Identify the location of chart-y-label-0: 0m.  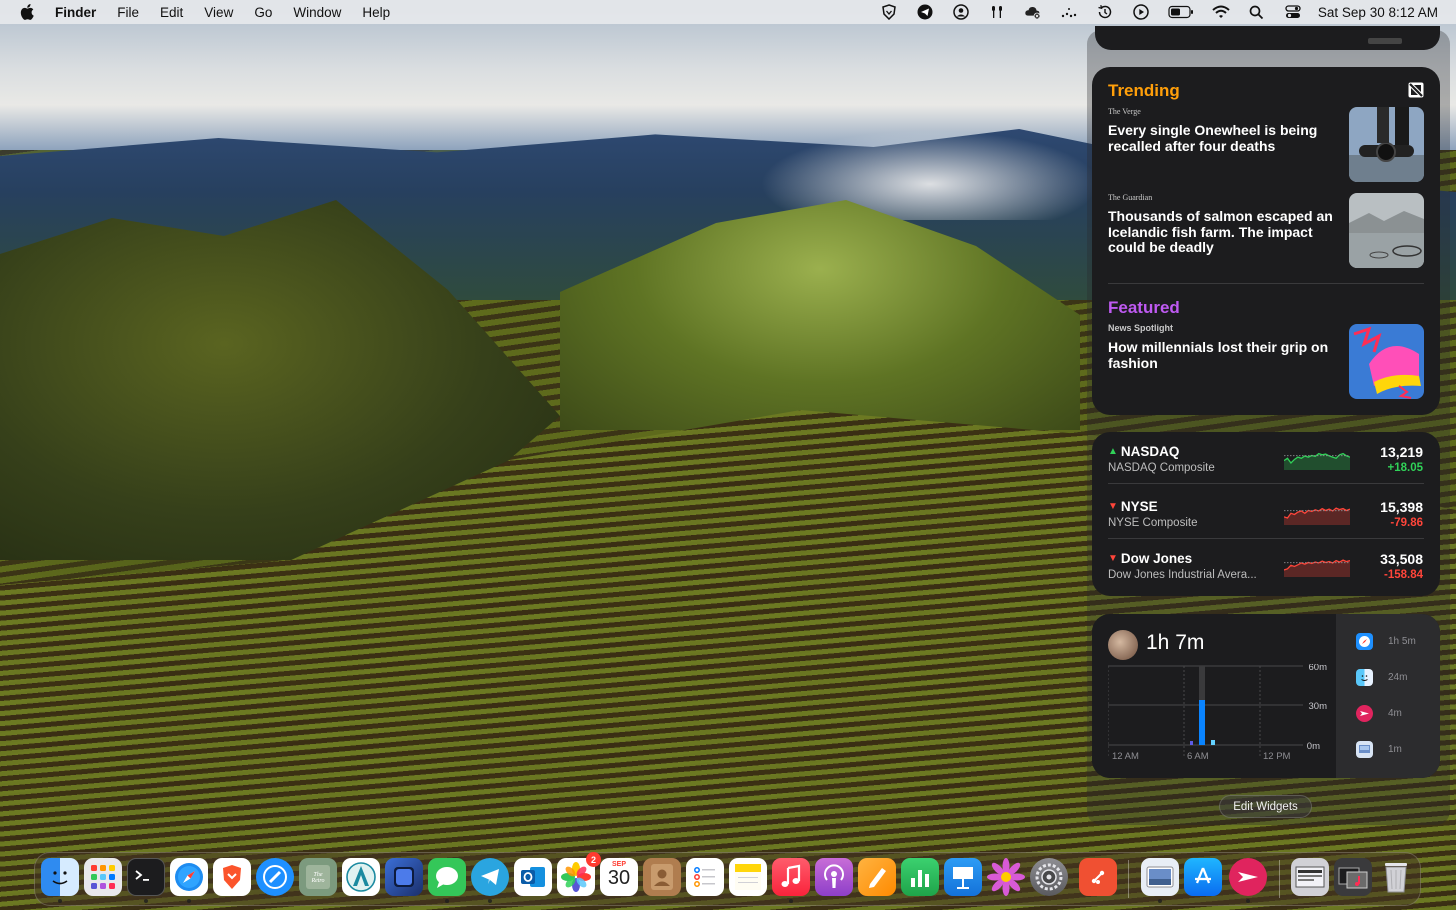
(1313, 746).